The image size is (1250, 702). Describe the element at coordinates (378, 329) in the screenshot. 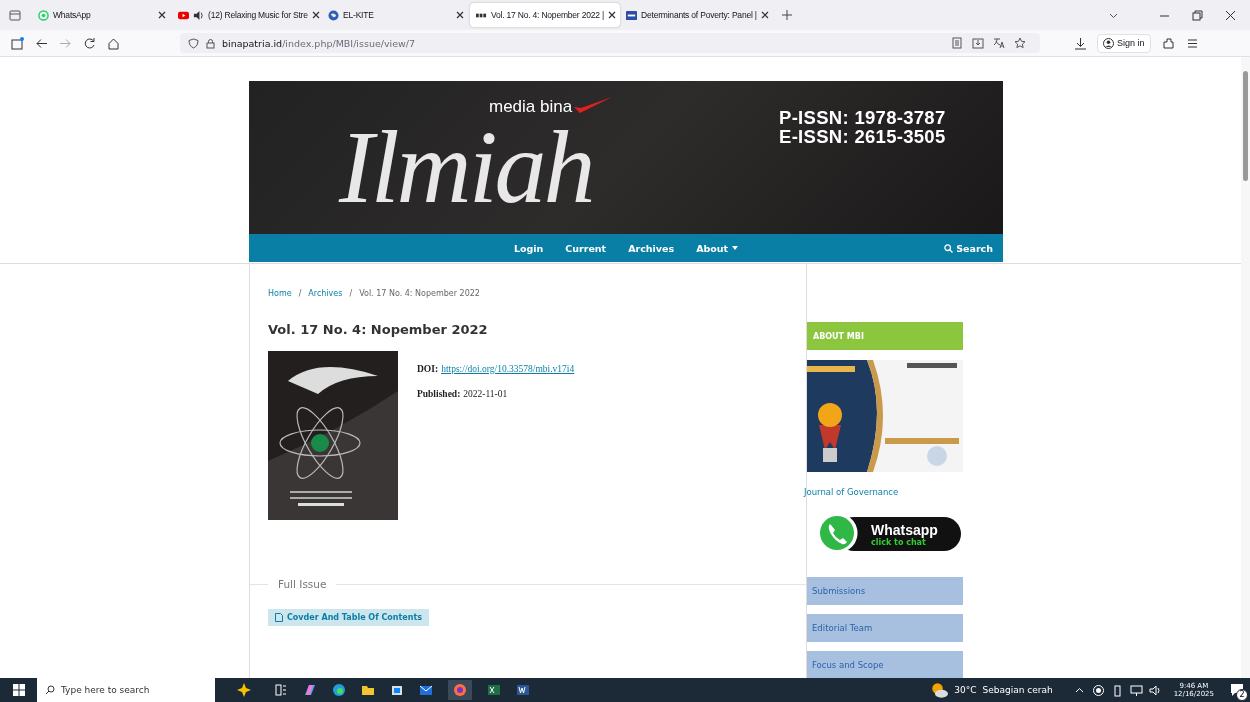

I see `issue-title: Vol. 17 No. 4: Nopember 2022` at that location.